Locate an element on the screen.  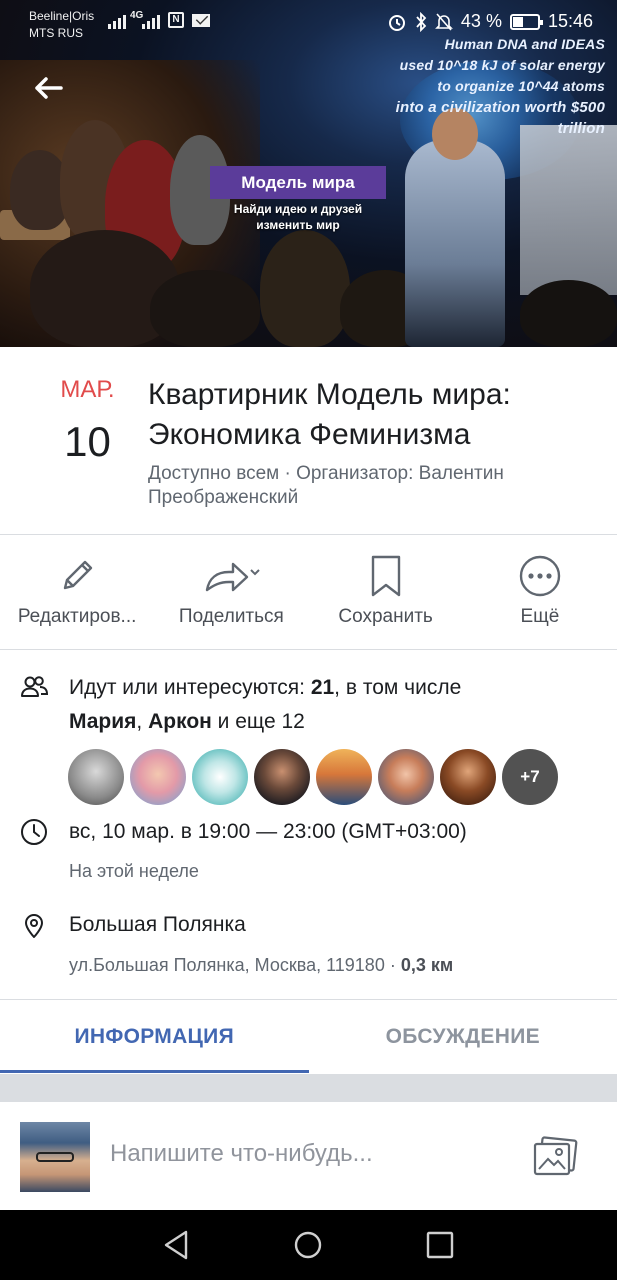
friend-name: Аркон is located at coordinates (180, 721).